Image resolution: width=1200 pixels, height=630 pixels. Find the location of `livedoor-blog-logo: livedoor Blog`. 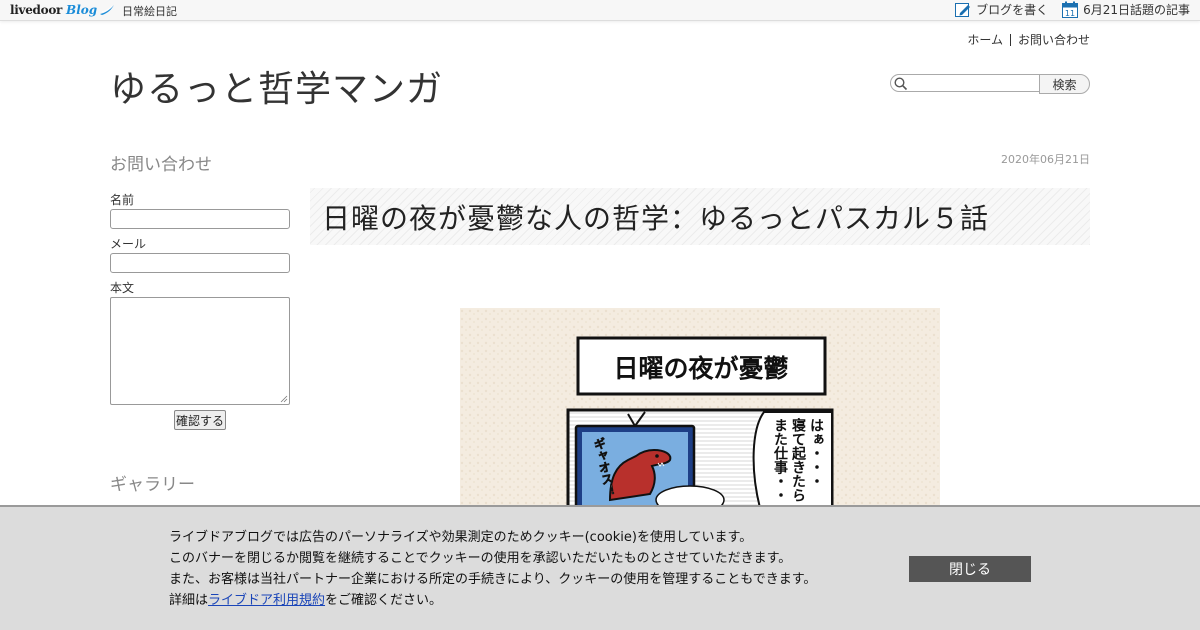

livedoor-blog-logo: livedoor Blog is located at coordinates (62, 10).